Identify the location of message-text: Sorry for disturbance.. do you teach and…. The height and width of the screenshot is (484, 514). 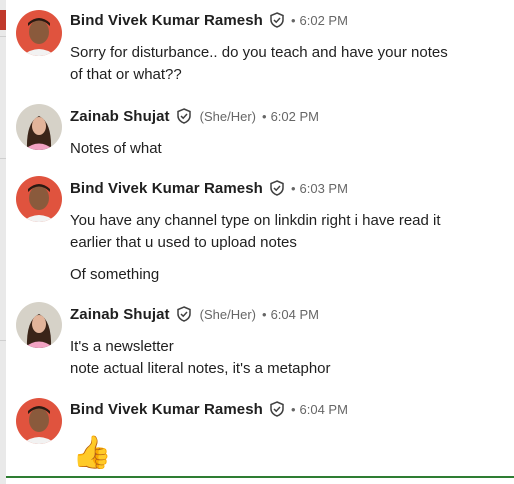
(259, 52).